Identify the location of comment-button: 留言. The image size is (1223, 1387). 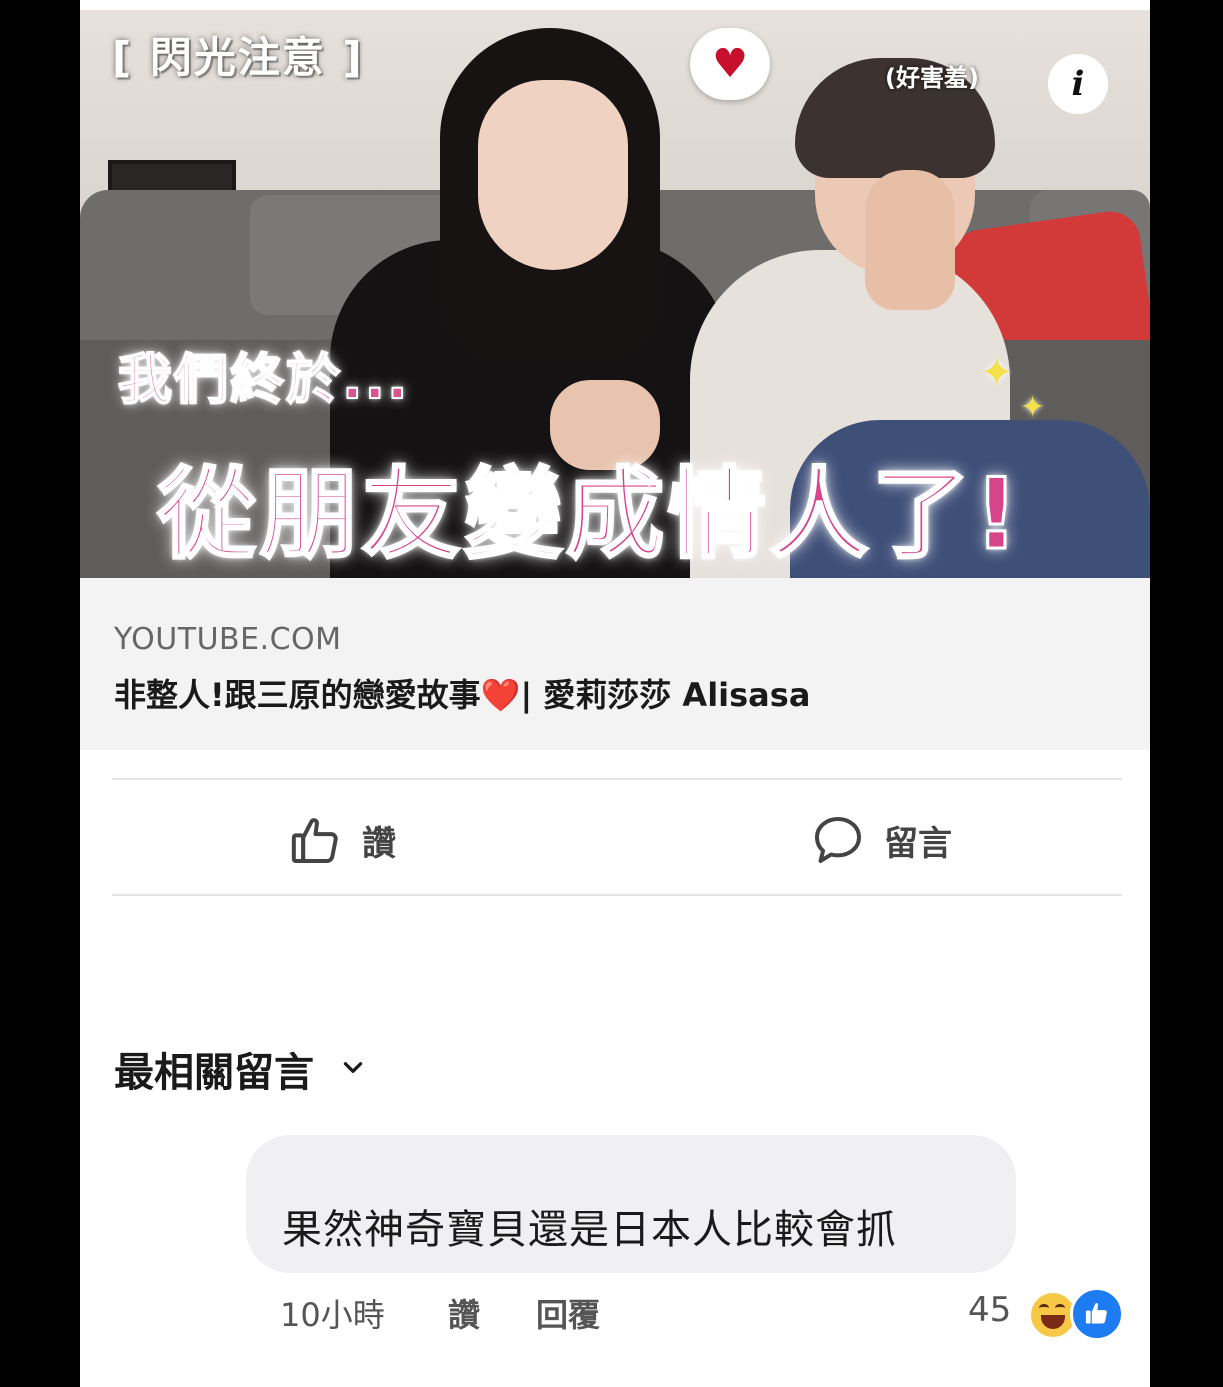
(881, 840).